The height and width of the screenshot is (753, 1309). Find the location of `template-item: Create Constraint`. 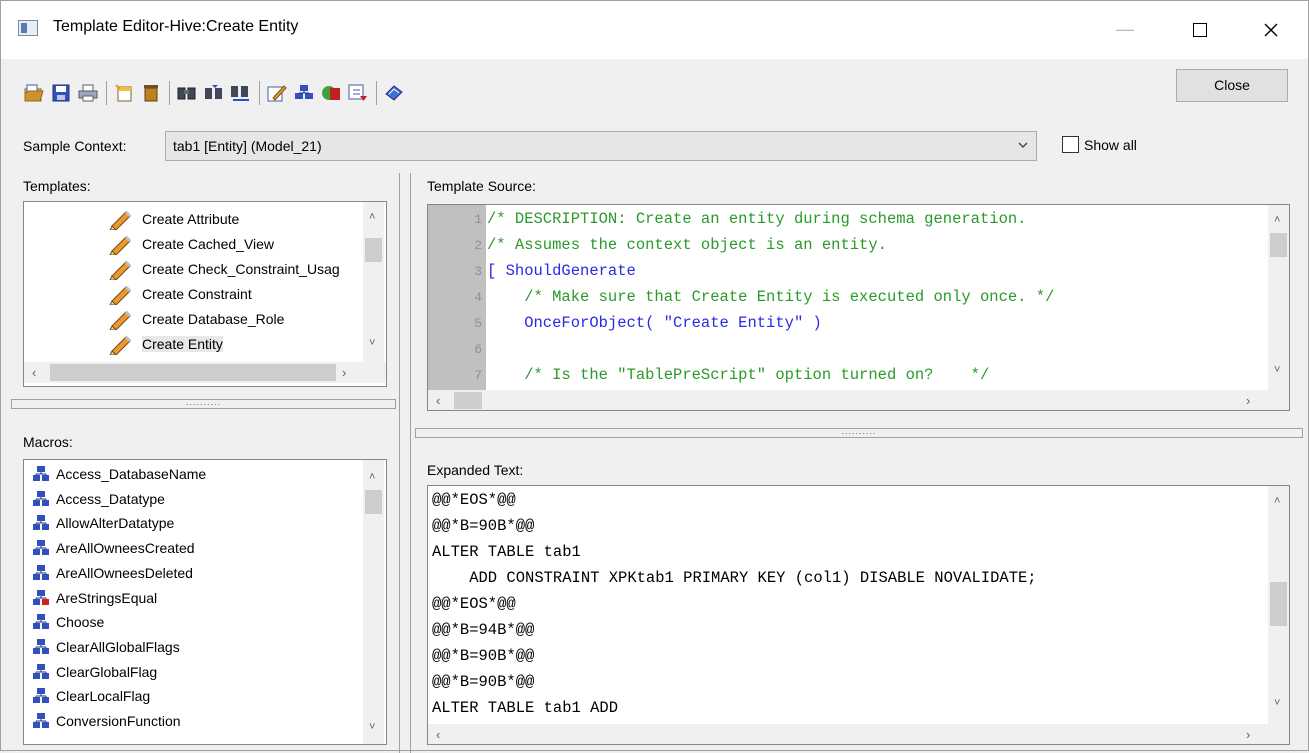

template-item: Create Constraint is located at coordinates (180, 294).